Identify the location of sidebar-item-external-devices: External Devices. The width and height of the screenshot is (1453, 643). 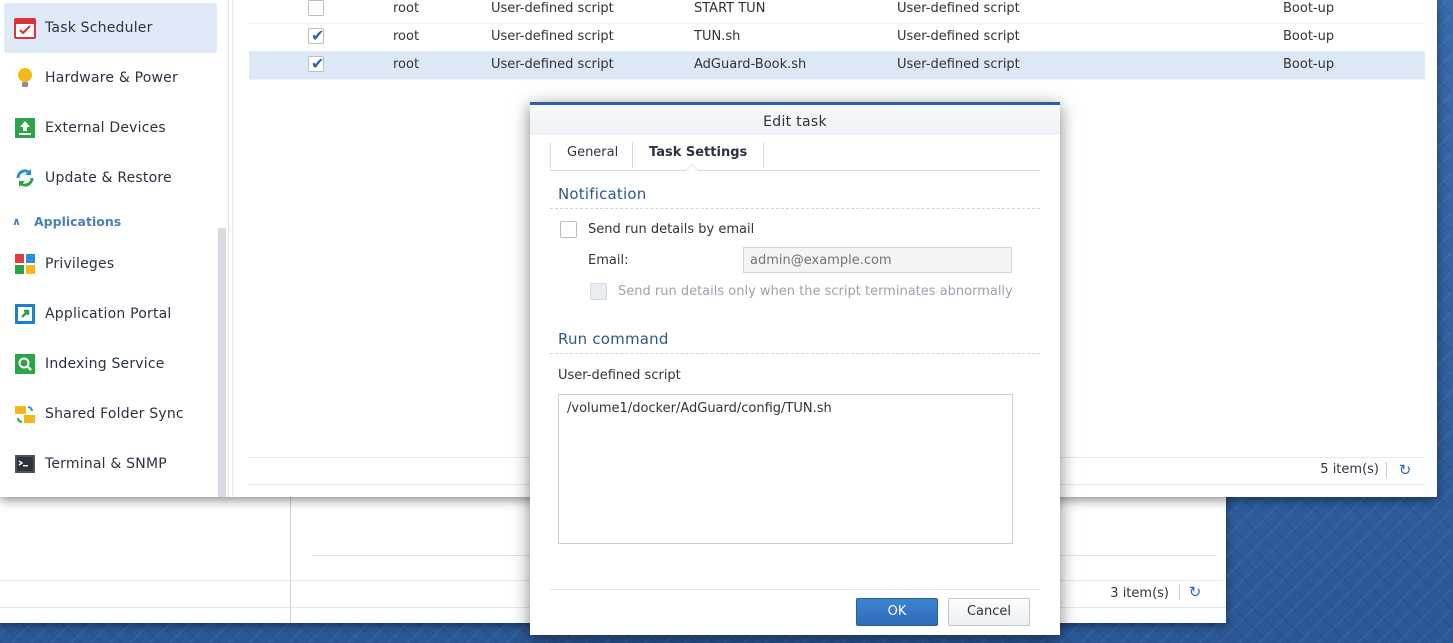
(110, 128).